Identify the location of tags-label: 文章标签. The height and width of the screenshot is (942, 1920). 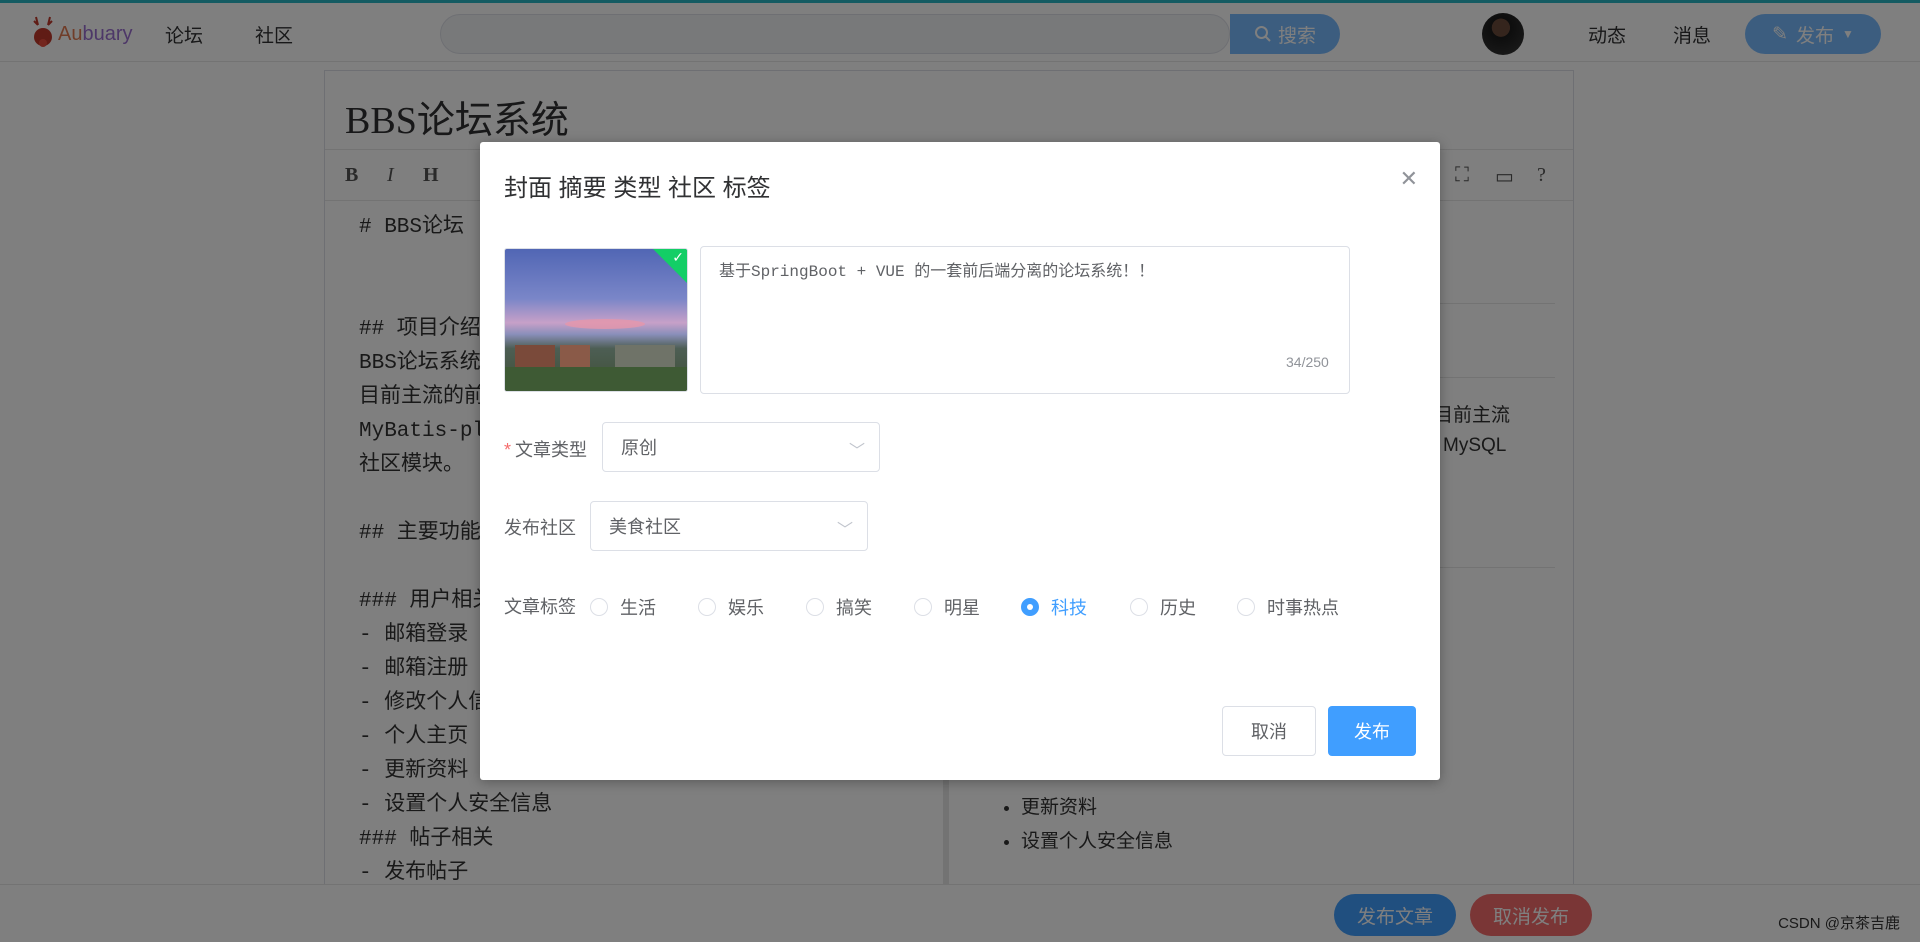
(540, 607).